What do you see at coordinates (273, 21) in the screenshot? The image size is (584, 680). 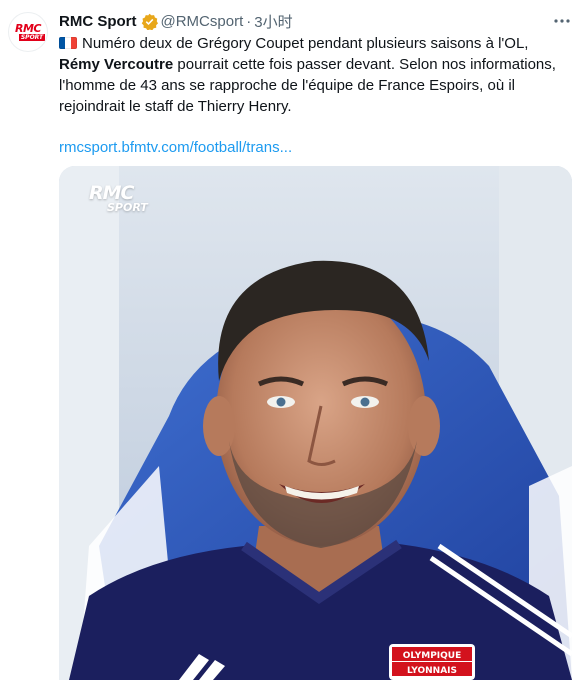 I see `timestamp: 3小时` at bounding box center [273, 21].